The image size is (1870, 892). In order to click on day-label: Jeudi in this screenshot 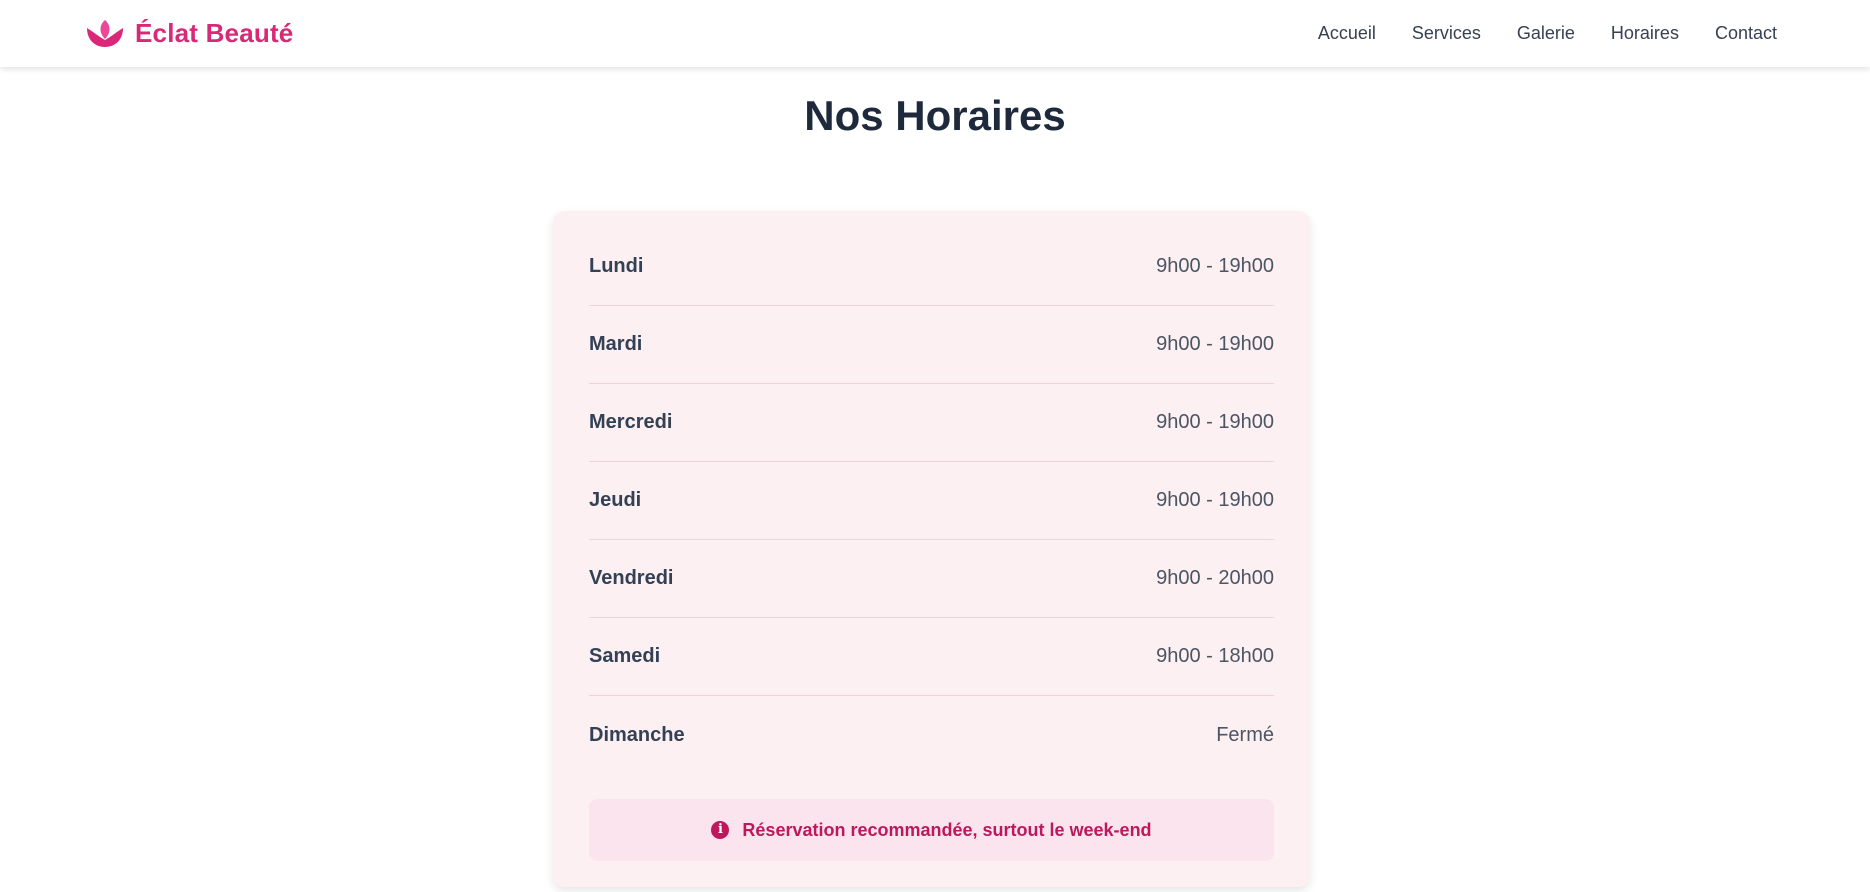, I will do `click(615, 500)`.